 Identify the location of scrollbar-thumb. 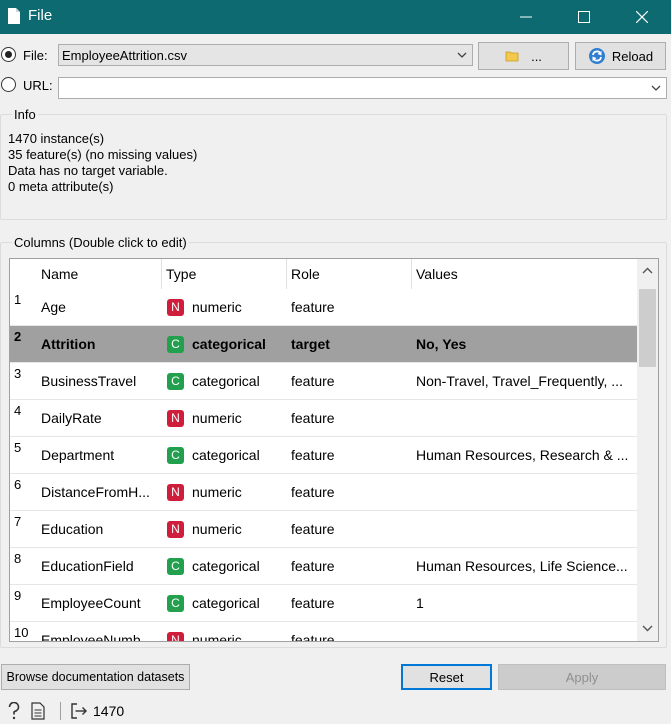
(647, 328).